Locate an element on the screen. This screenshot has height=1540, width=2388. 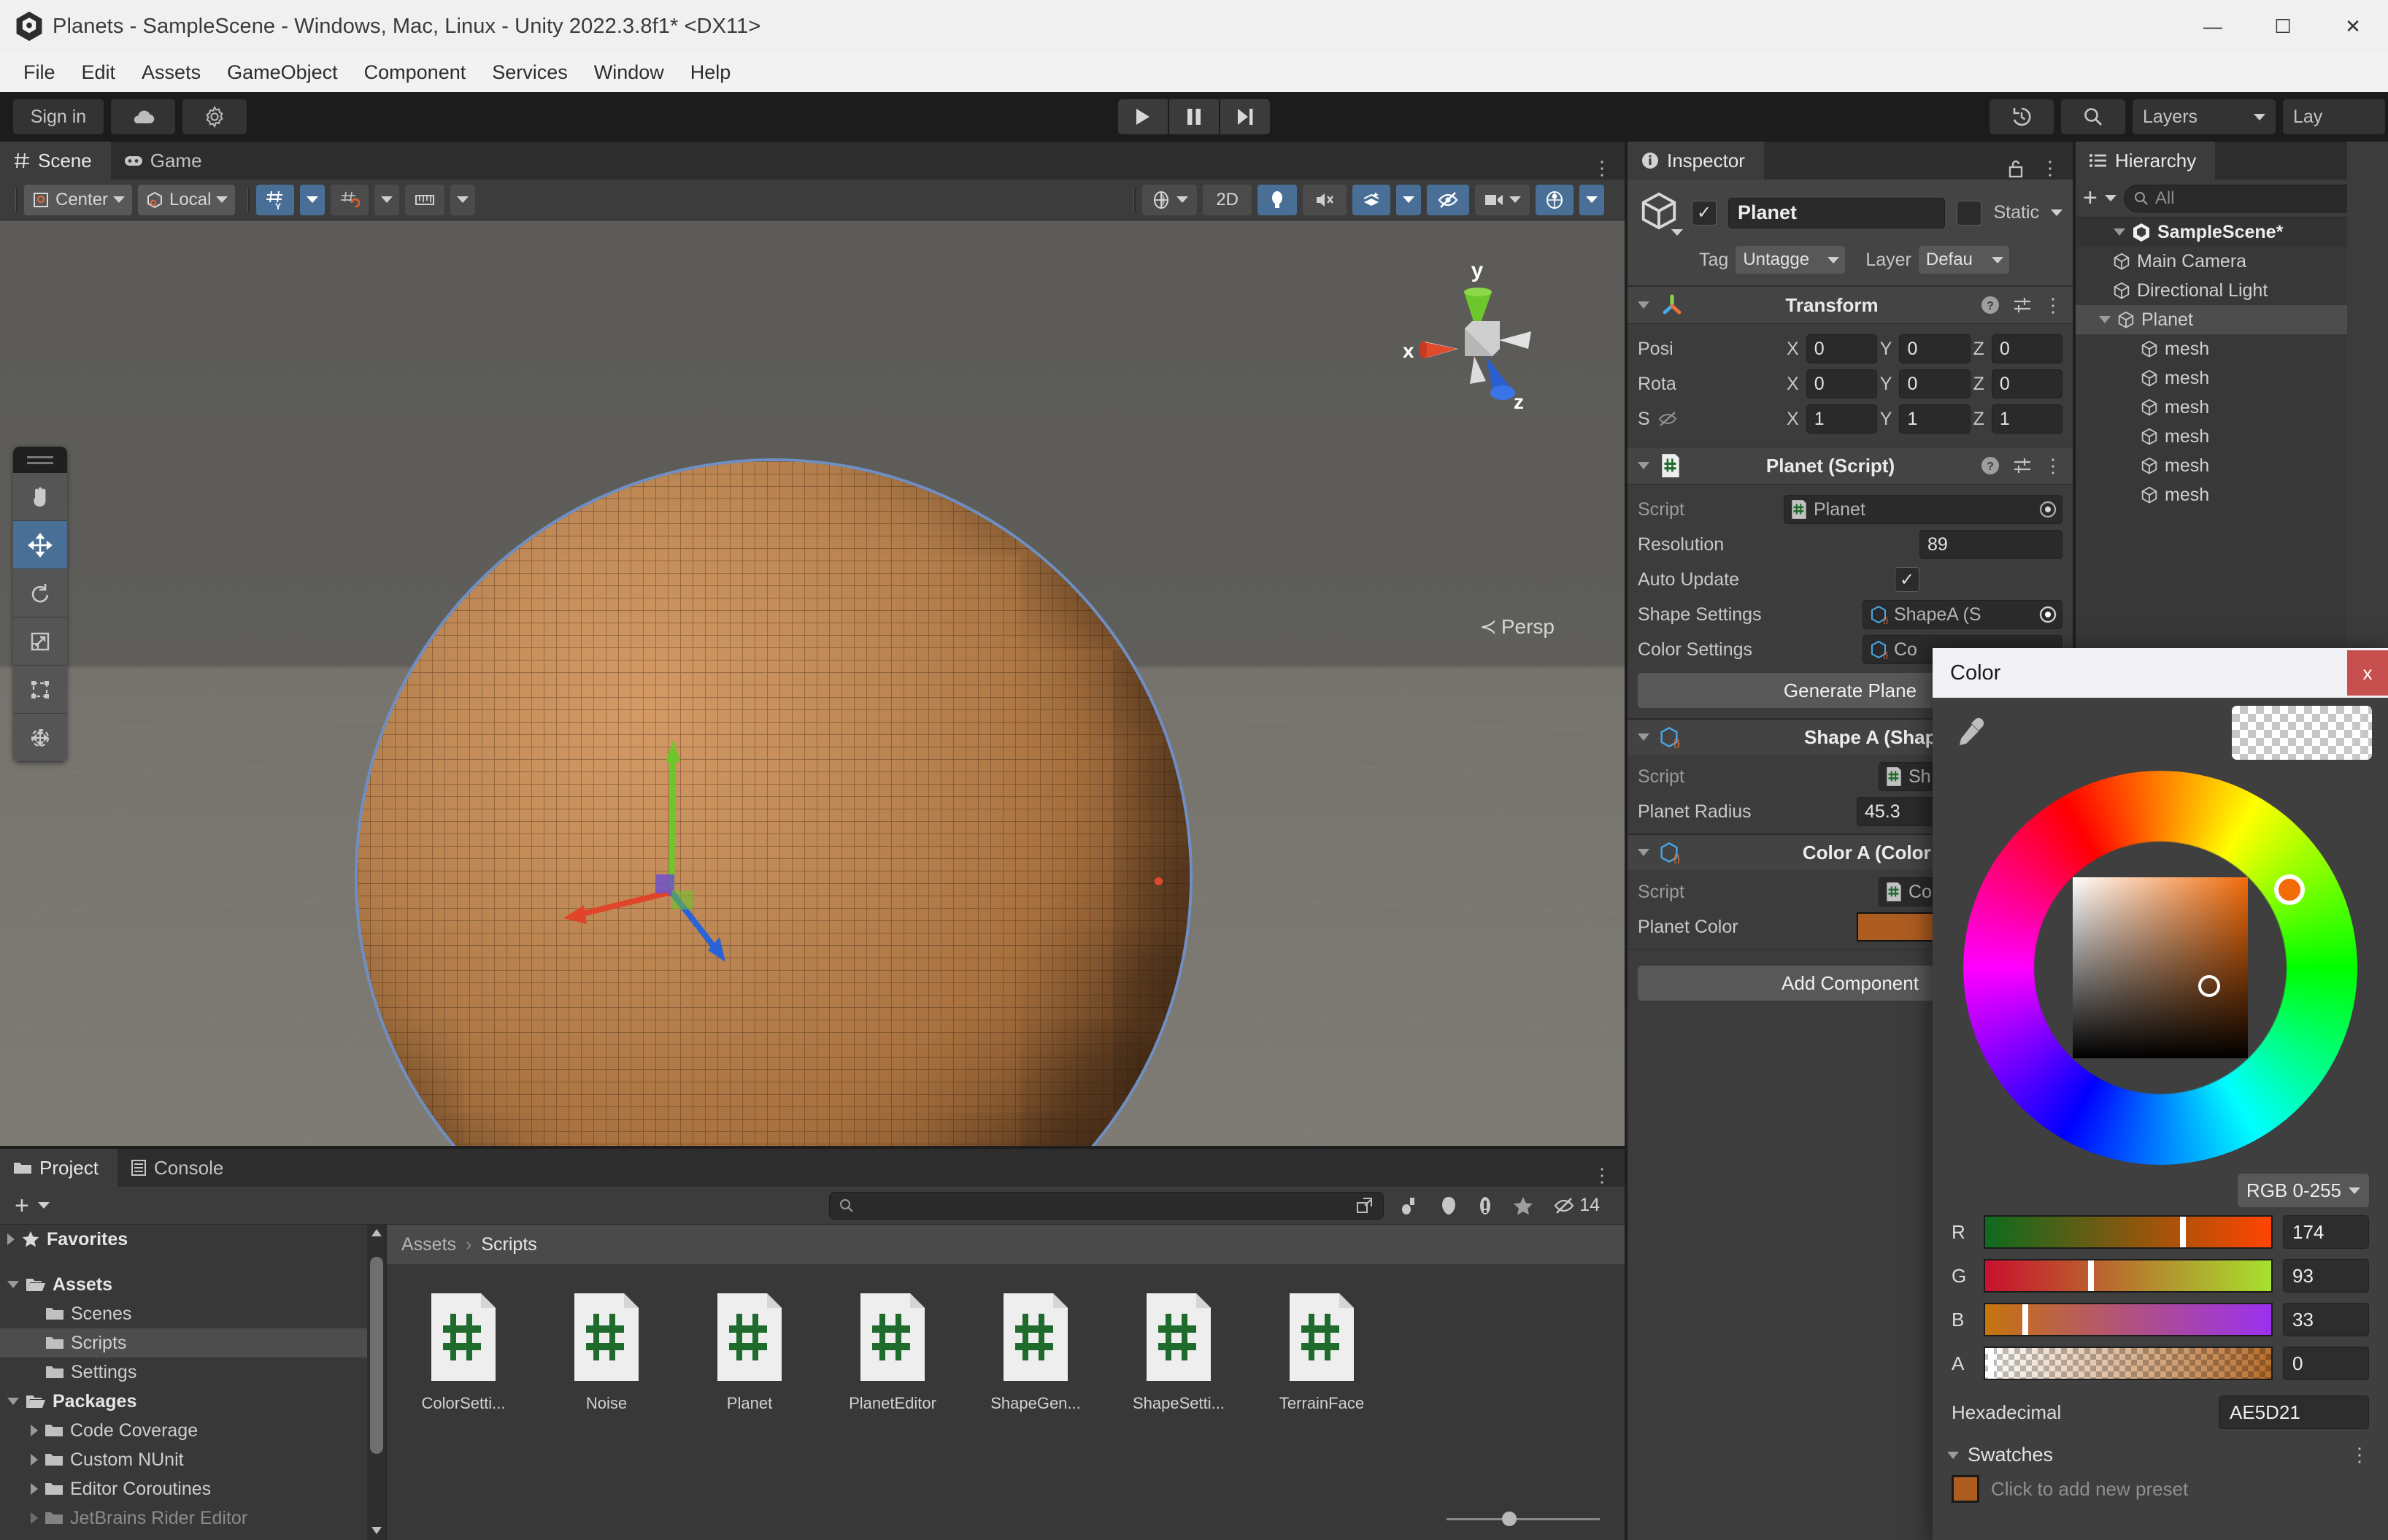
scene-panel-menu: ⋮ is located at coordinates (1601, 168).